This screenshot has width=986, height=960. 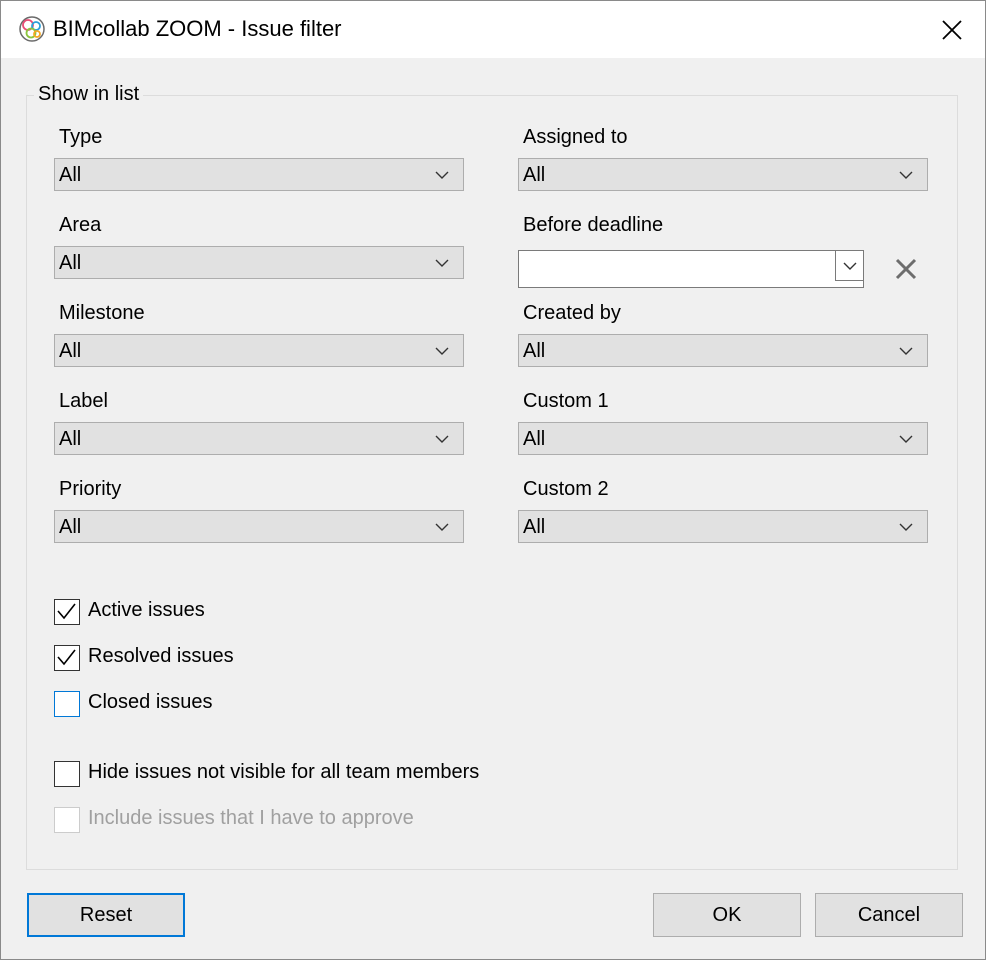 What do you see at coordinates (70, 527) in the screenshot?
I see `priority-value: All` at bounding box center [70, 527].